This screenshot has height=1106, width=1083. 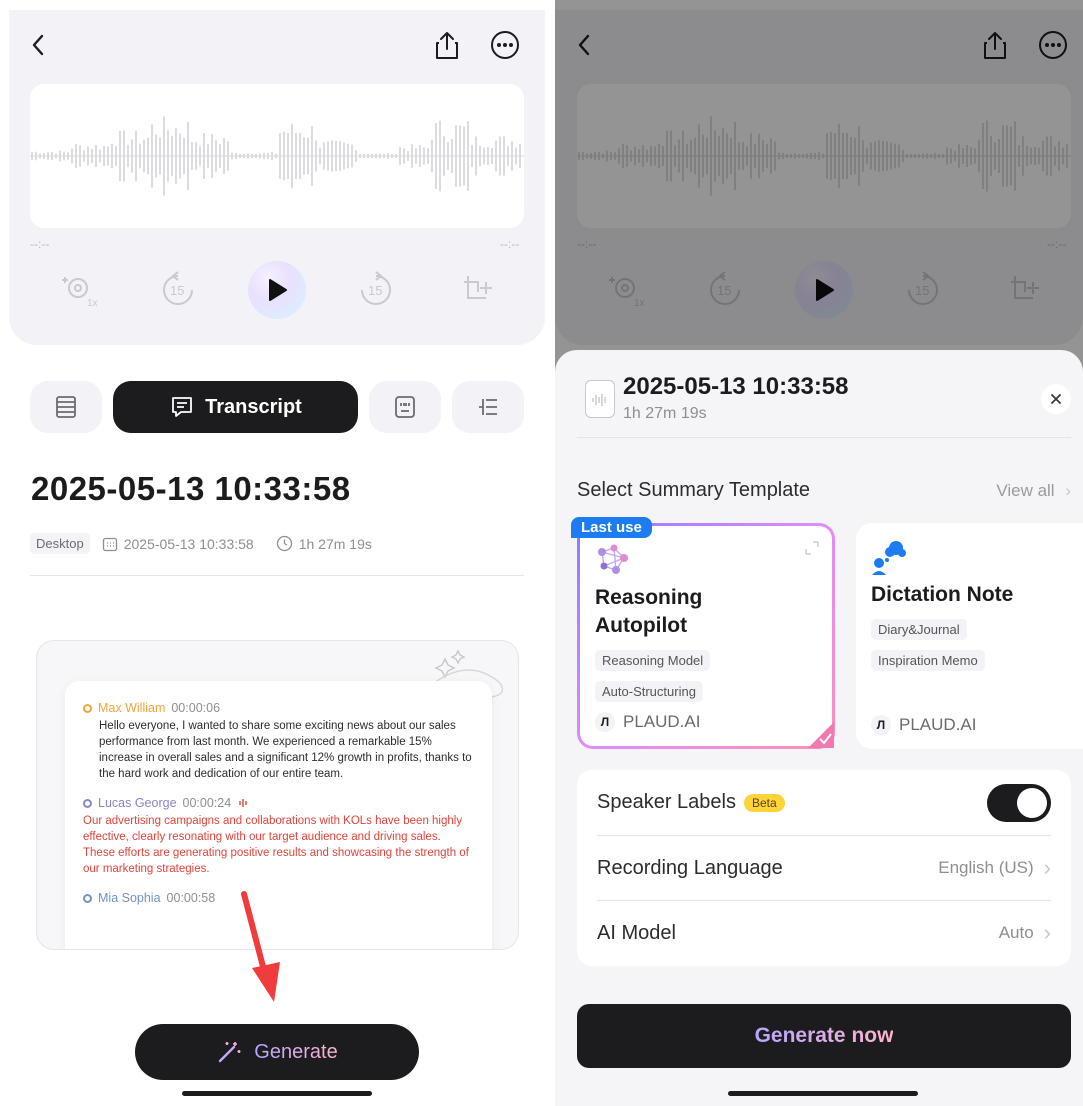 I want to click on recording-meta: Desktop 2025-05-13 10:33:58 1h 27m 19s, so click(x=201, y=543).